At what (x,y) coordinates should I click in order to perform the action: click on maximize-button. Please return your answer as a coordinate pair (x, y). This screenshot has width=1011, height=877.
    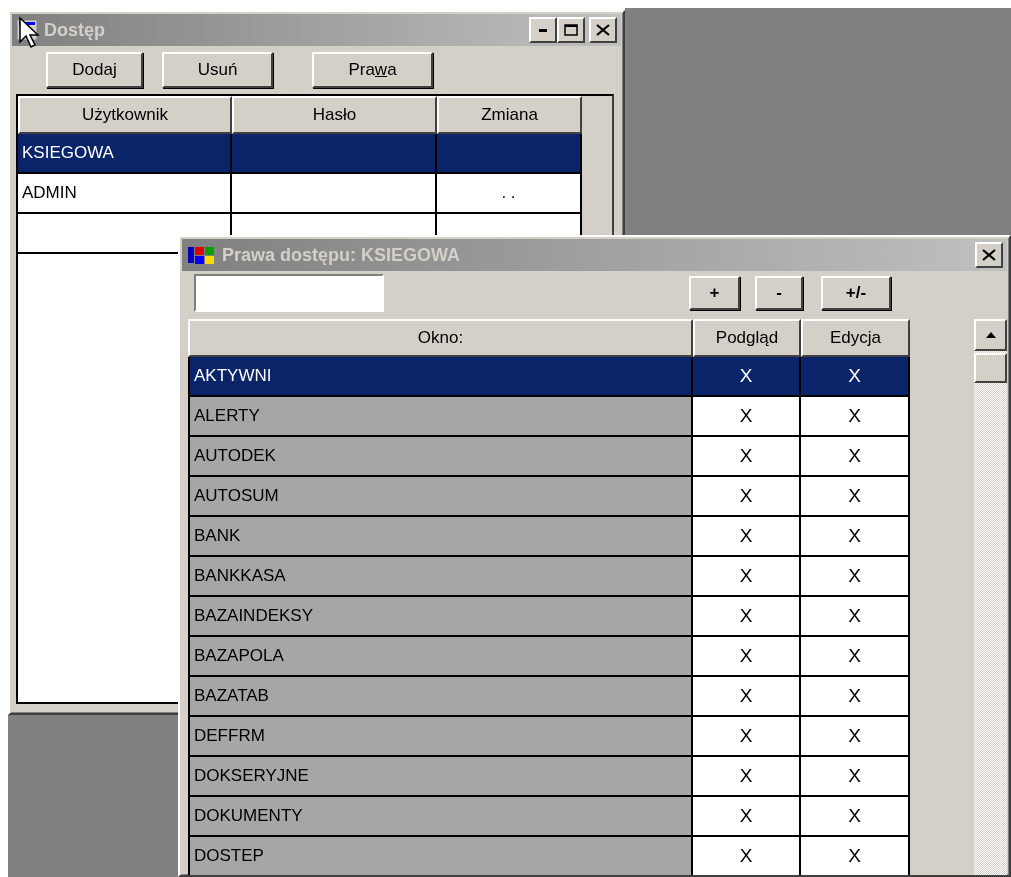
    Looking at the image, I should click on (571, 30).